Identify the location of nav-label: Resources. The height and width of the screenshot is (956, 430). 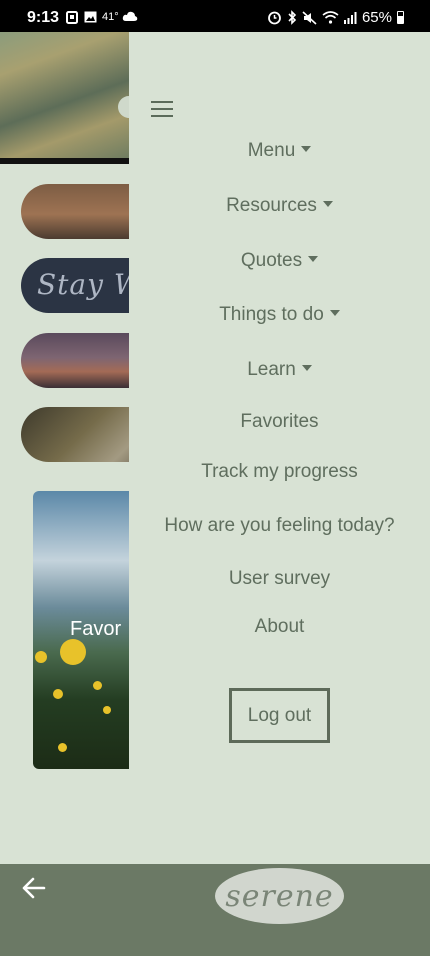
(271, 205).